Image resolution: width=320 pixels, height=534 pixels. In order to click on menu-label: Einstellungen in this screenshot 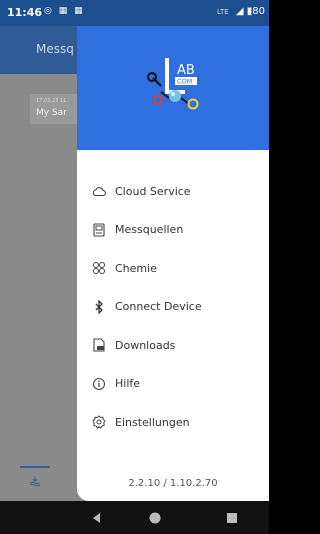, I will do `click(152, 422)`.